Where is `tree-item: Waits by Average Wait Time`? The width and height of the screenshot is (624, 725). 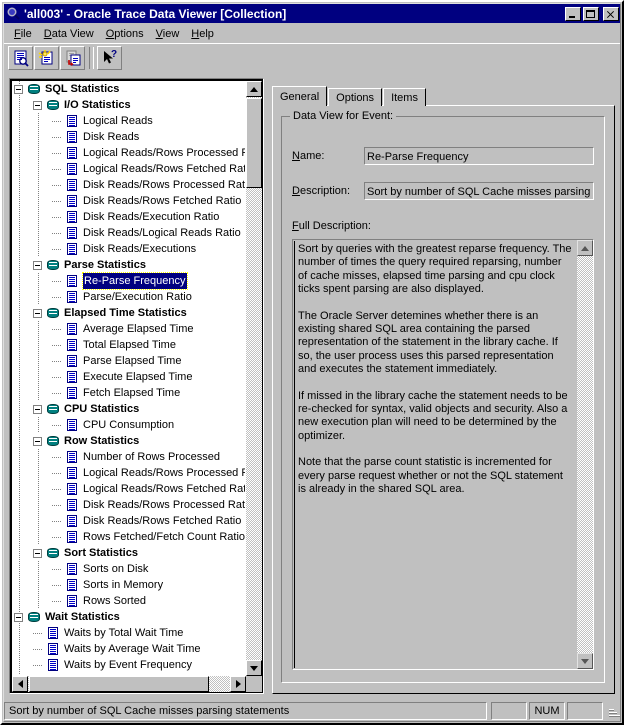 tree-item: Waits by Average Wait Time is located at coordinates (128, 649).